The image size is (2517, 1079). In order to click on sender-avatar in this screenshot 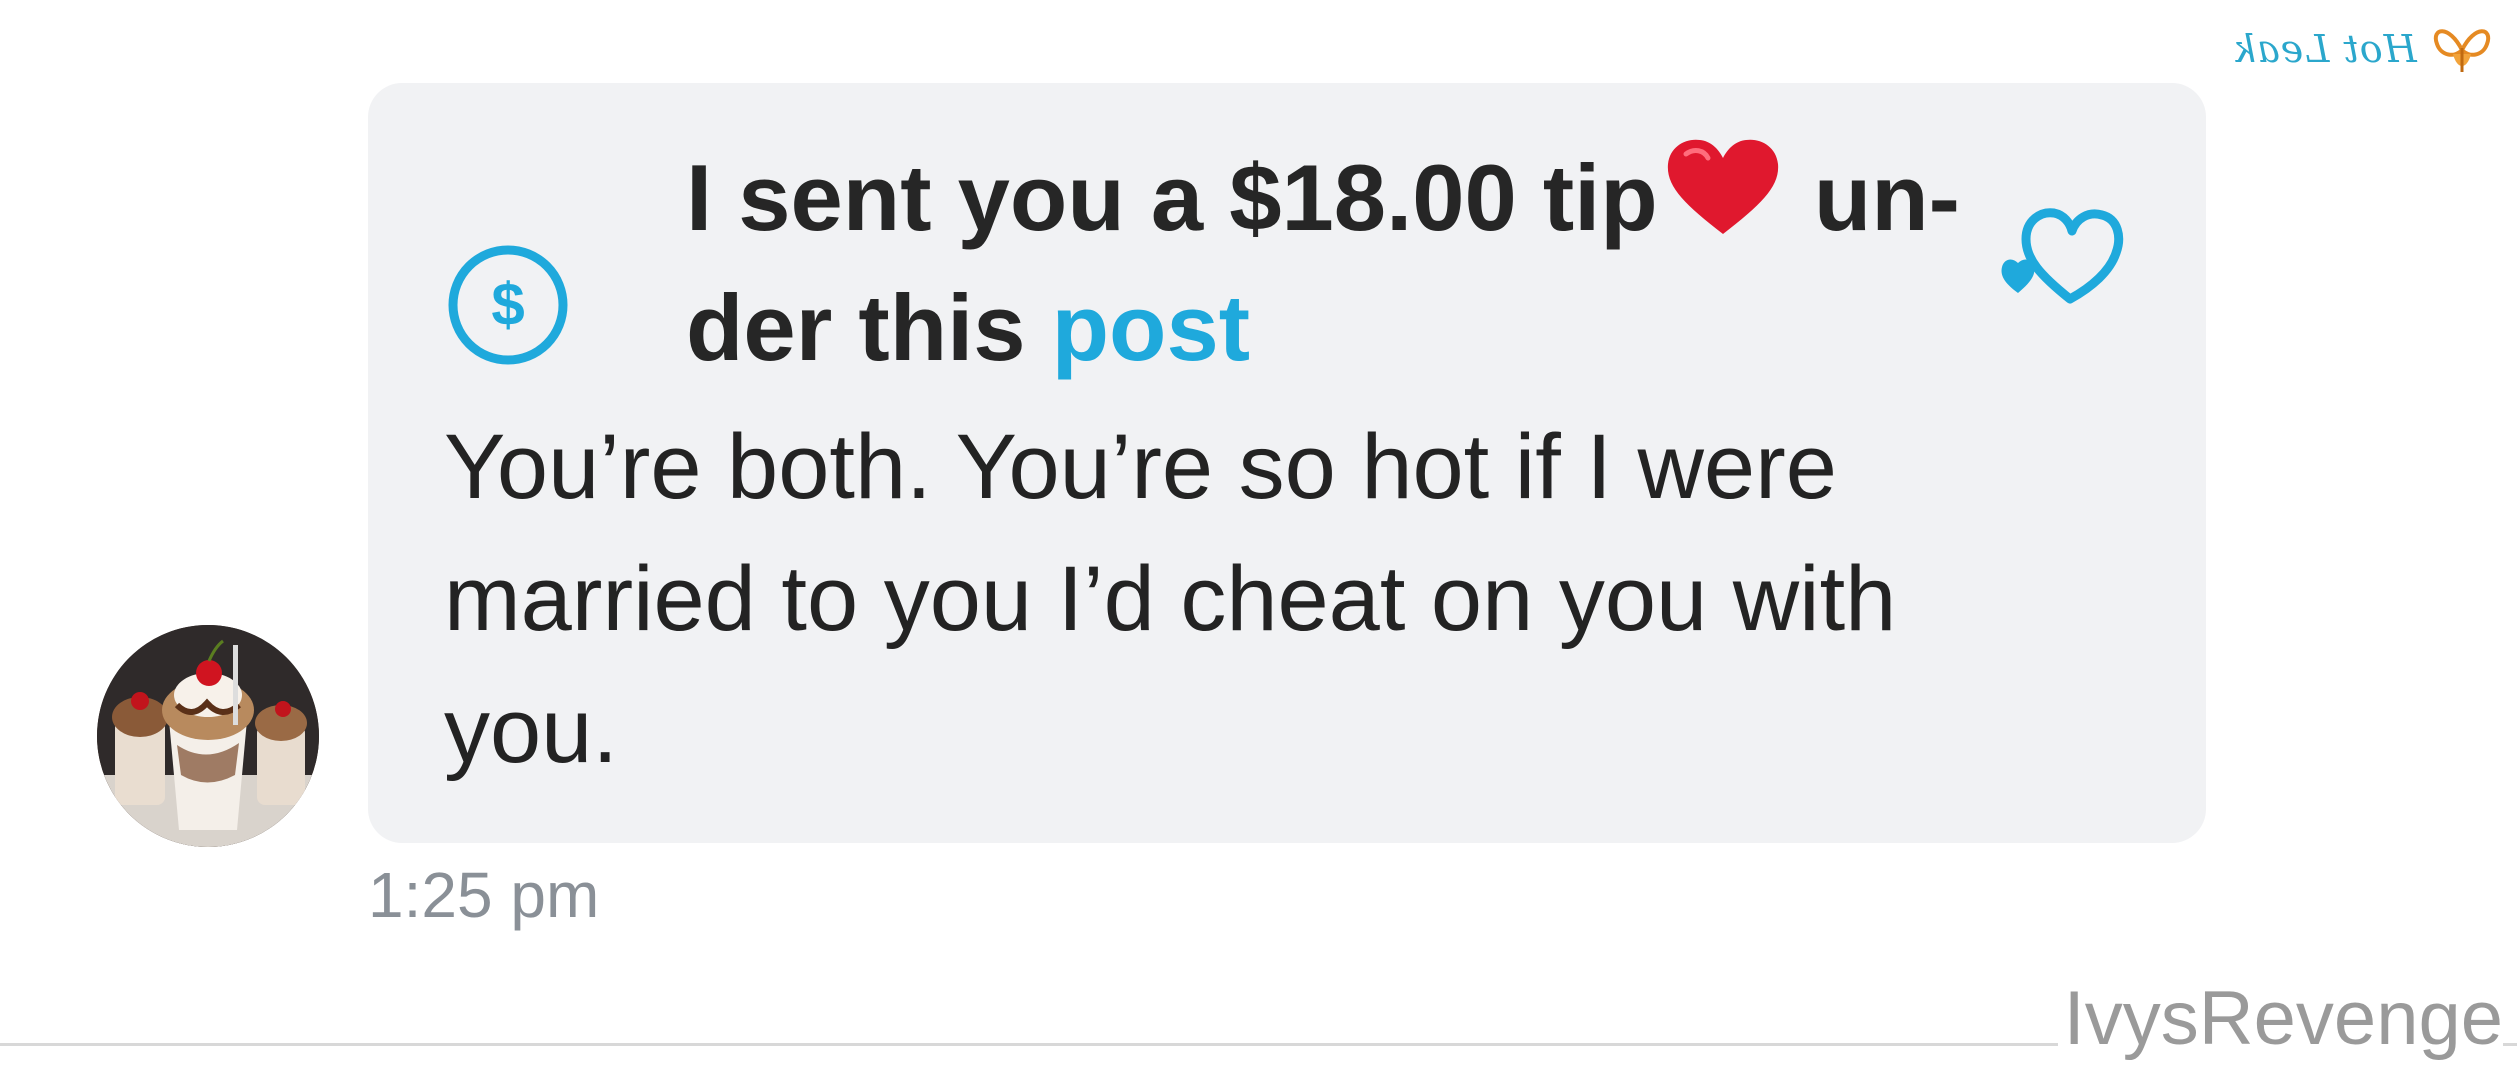, I will do `click(208, 736)`.